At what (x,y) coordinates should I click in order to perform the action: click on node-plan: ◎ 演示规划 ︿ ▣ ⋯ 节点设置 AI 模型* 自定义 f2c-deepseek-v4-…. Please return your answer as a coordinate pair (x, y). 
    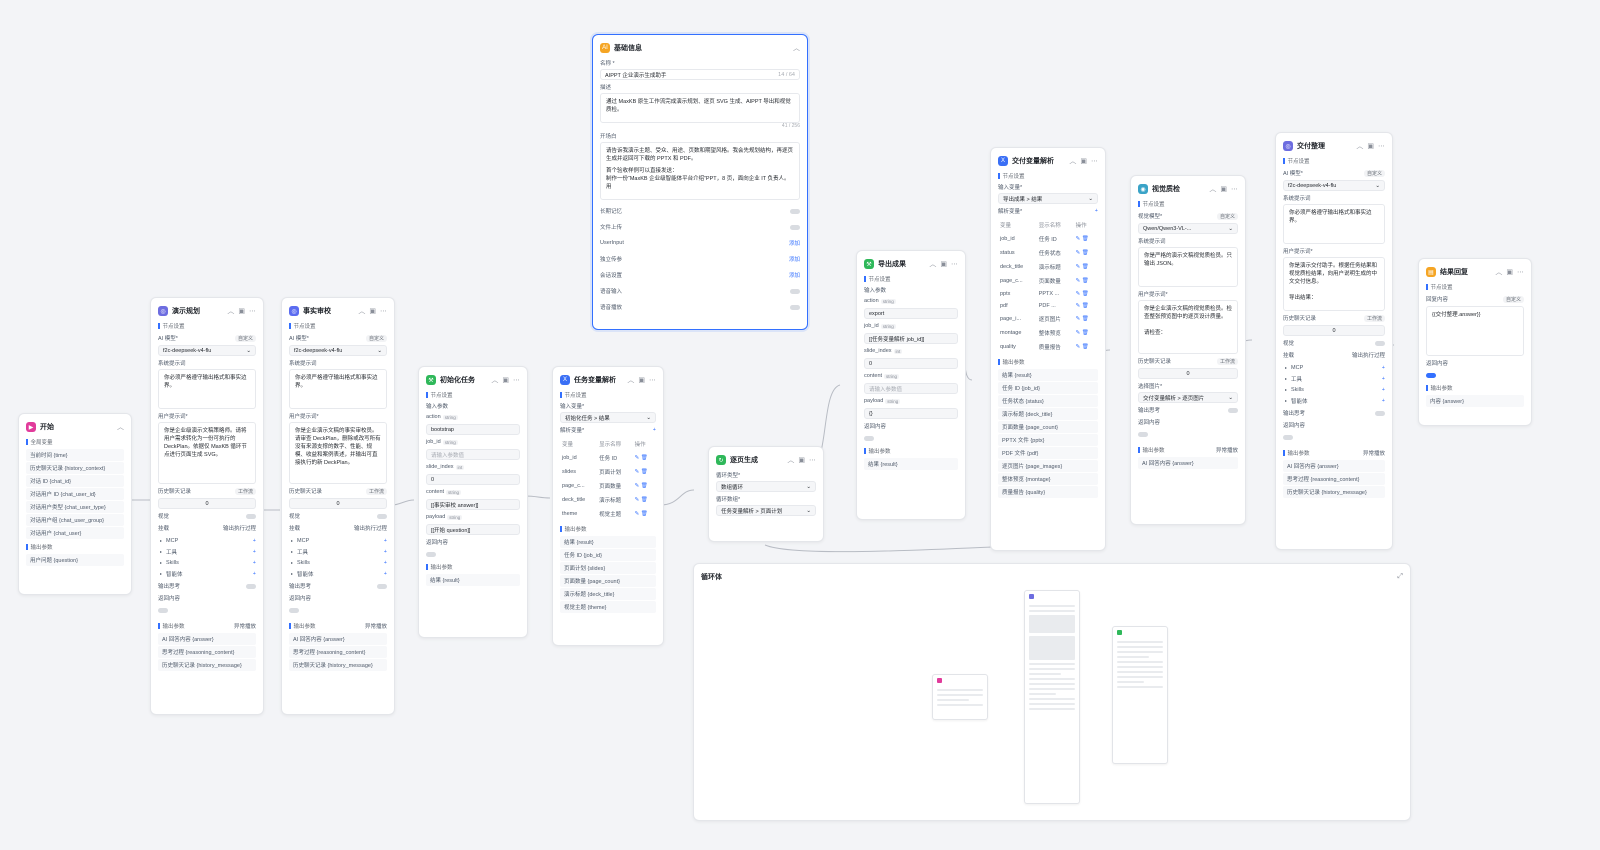
    Looking at the image, I should click on (207, 506).